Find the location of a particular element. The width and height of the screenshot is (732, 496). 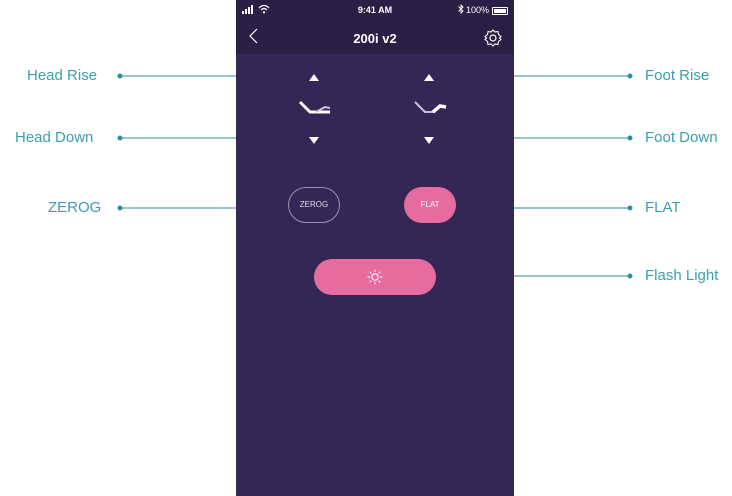

label-flash-light: Flash Light is located at coordinates (682, 275).